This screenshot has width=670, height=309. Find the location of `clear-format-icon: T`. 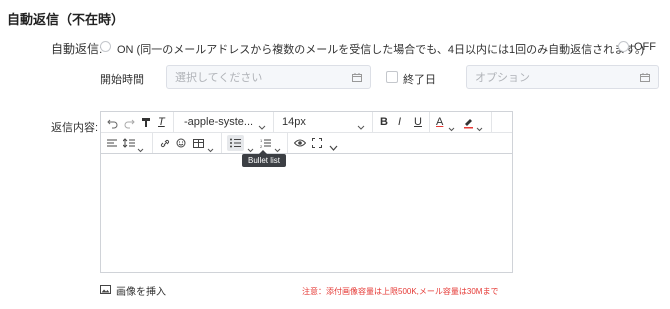

clear-format-icon: T is located at coordinates (161, 122).